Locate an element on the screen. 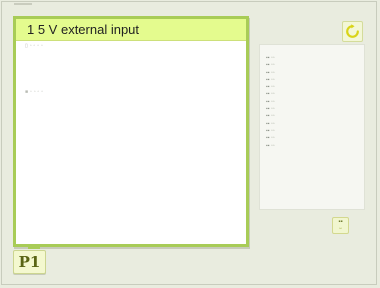  dialog-header: 1 5 V external input is located at coordinates (131, 30).